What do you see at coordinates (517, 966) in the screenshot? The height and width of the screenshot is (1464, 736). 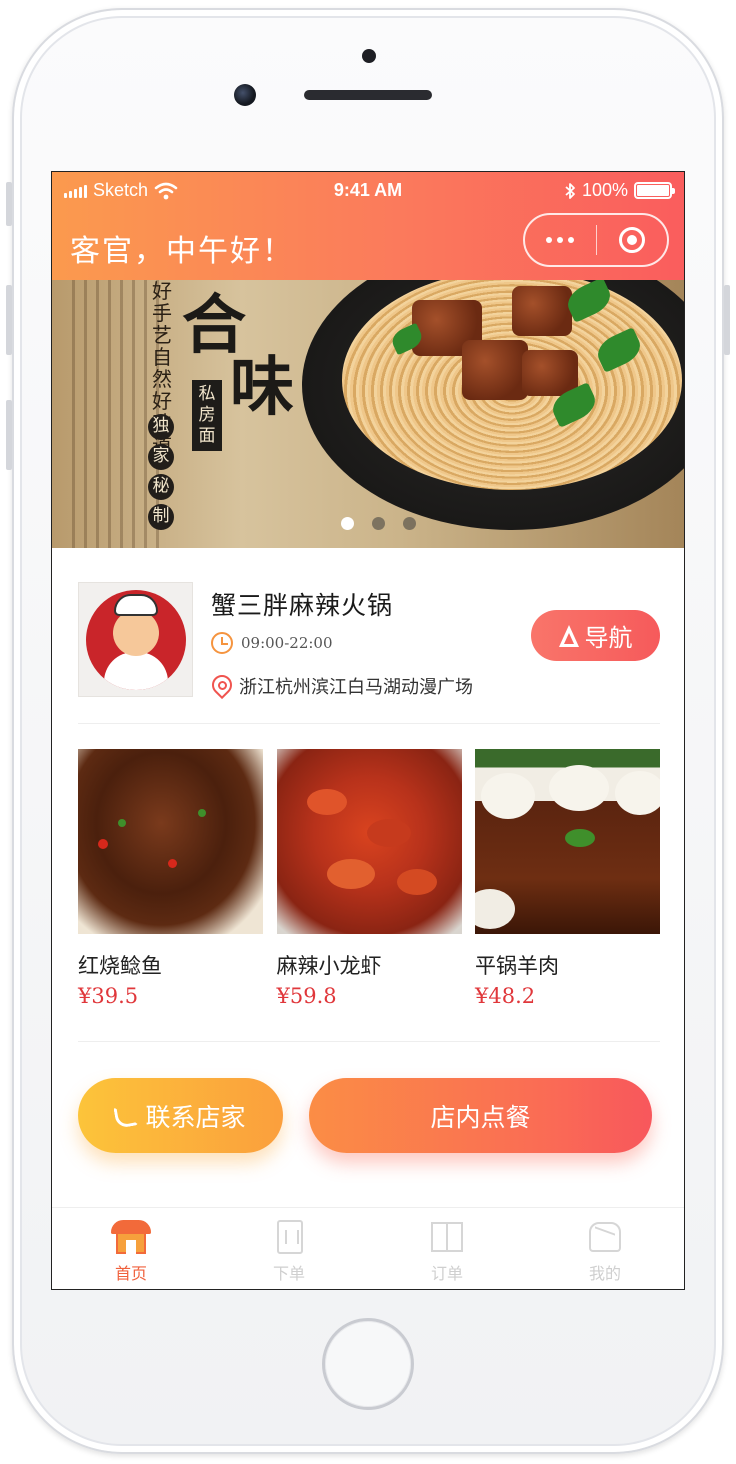 I see `dish-name: 平锅羊肉` at bounding box center [517, 966].